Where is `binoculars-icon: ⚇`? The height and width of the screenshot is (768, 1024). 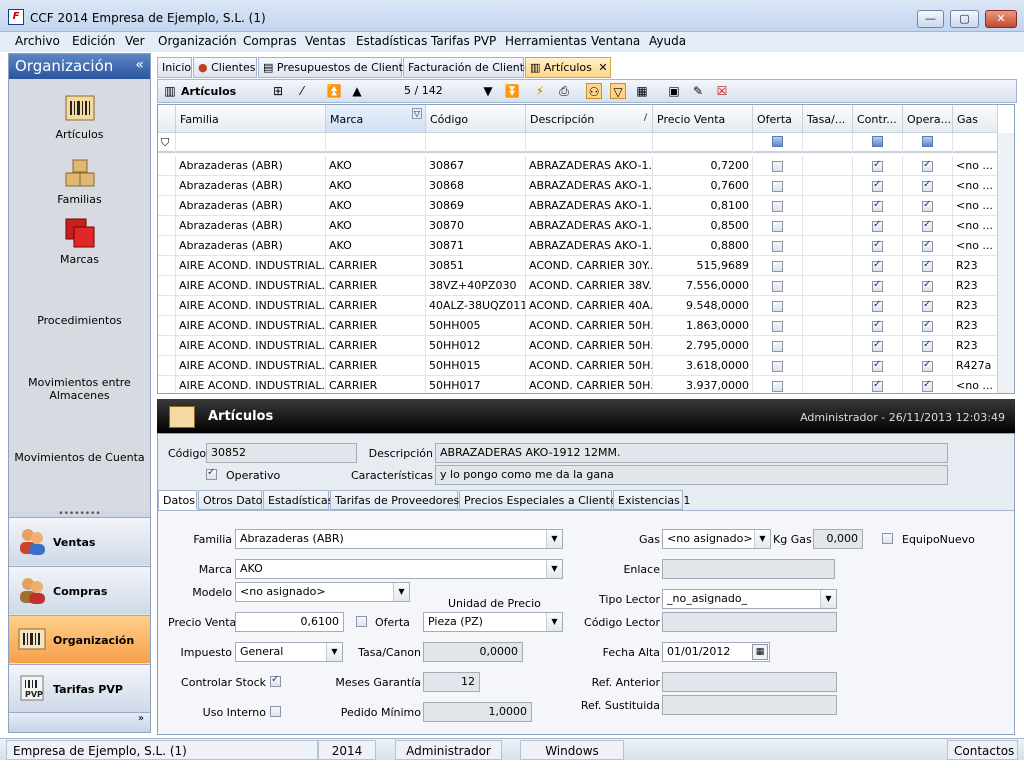
binoculars-icon: ⚇ is located at coordinates (594, 91).